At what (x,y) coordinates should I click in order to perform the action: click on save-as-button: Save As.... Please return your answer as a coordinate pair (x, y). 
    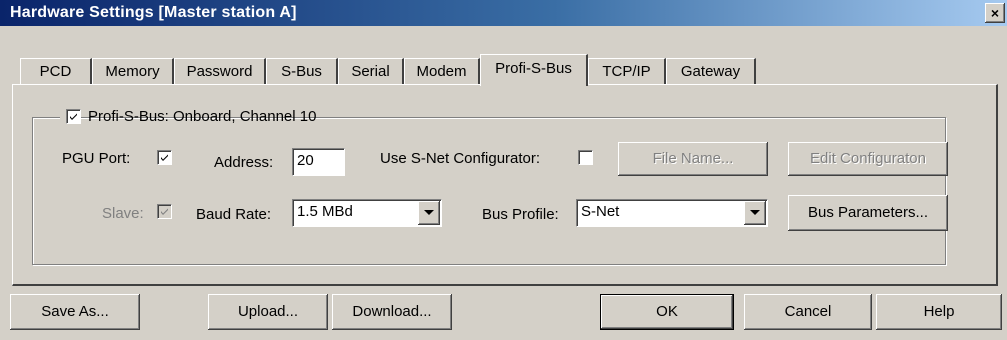
    Looking at the image, I should click on (75, 312).